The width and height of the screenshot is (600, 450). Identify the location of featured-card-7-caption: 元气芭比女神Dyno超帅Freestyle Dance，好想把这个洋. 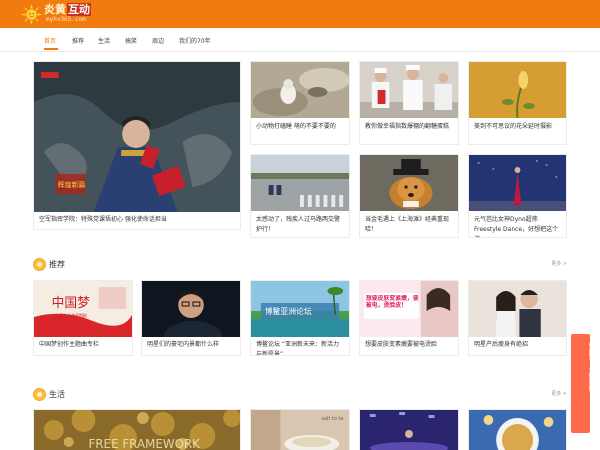
(516, 226).